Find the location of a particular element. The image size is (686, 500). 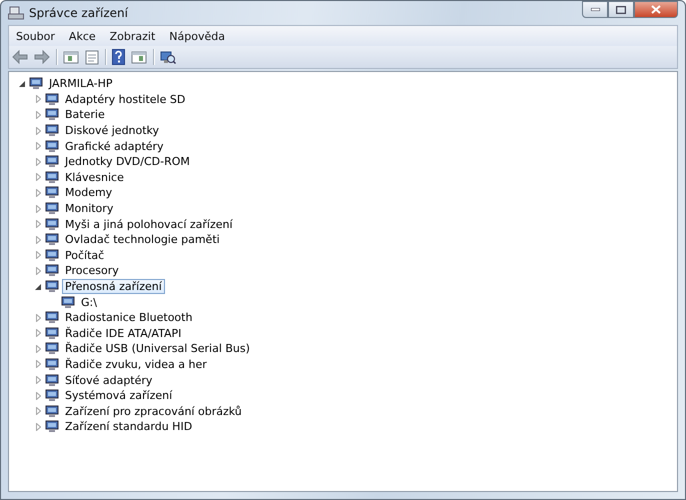

menu-item: Akce is located at coordinates (82, 36).